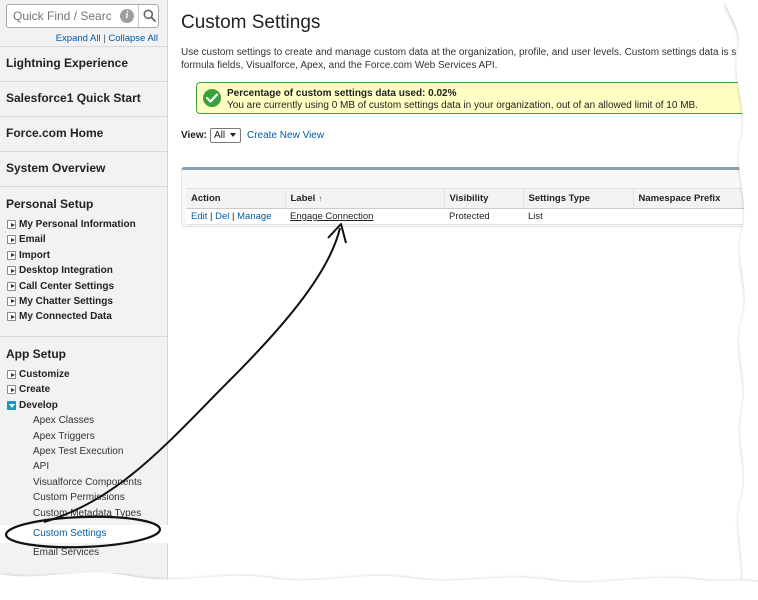 The height and width of the screenshot is (600, 758). I want to click on view-label: View:, so click(194, 135).